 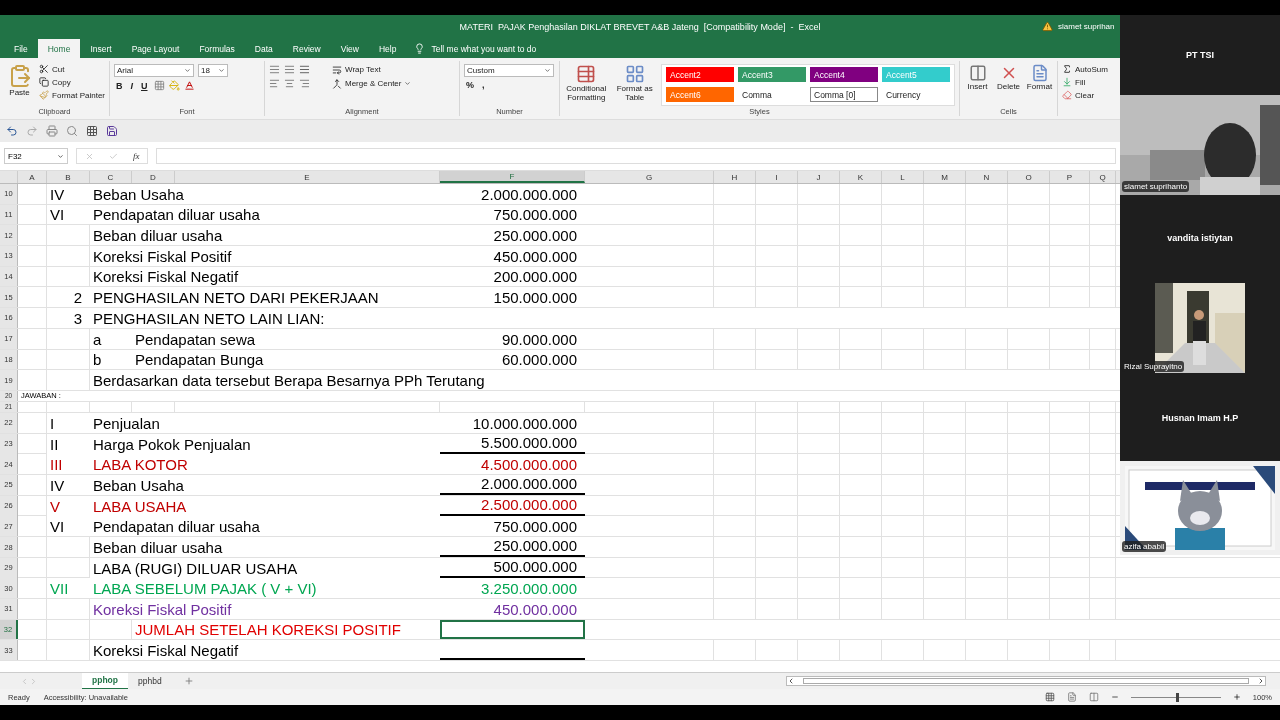 I want to click on cell-text: 250.000.000, so click(x=512, y=547).